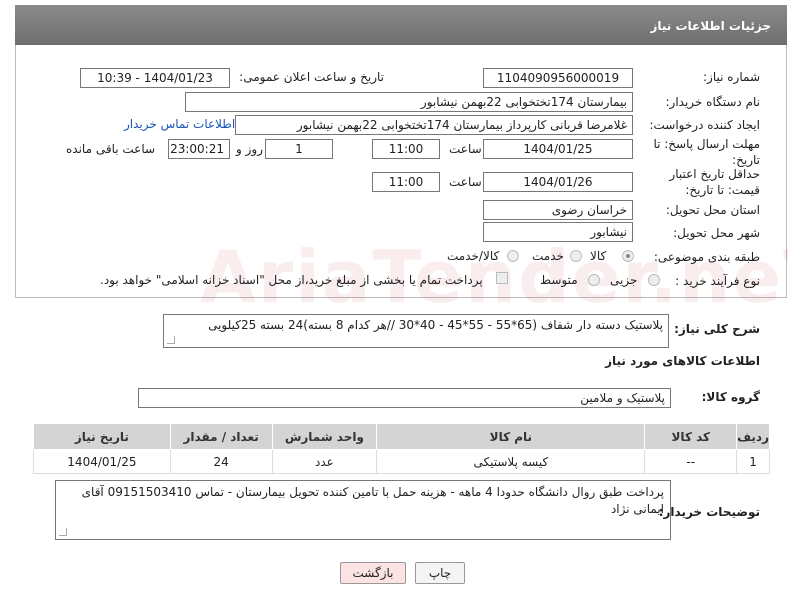 The image size is (788, 598). What do you see at coordinates (221, 436) in the screenshot?
I see `col-header-qty: تعداد / مقدار` at bounding box center [221, 436].